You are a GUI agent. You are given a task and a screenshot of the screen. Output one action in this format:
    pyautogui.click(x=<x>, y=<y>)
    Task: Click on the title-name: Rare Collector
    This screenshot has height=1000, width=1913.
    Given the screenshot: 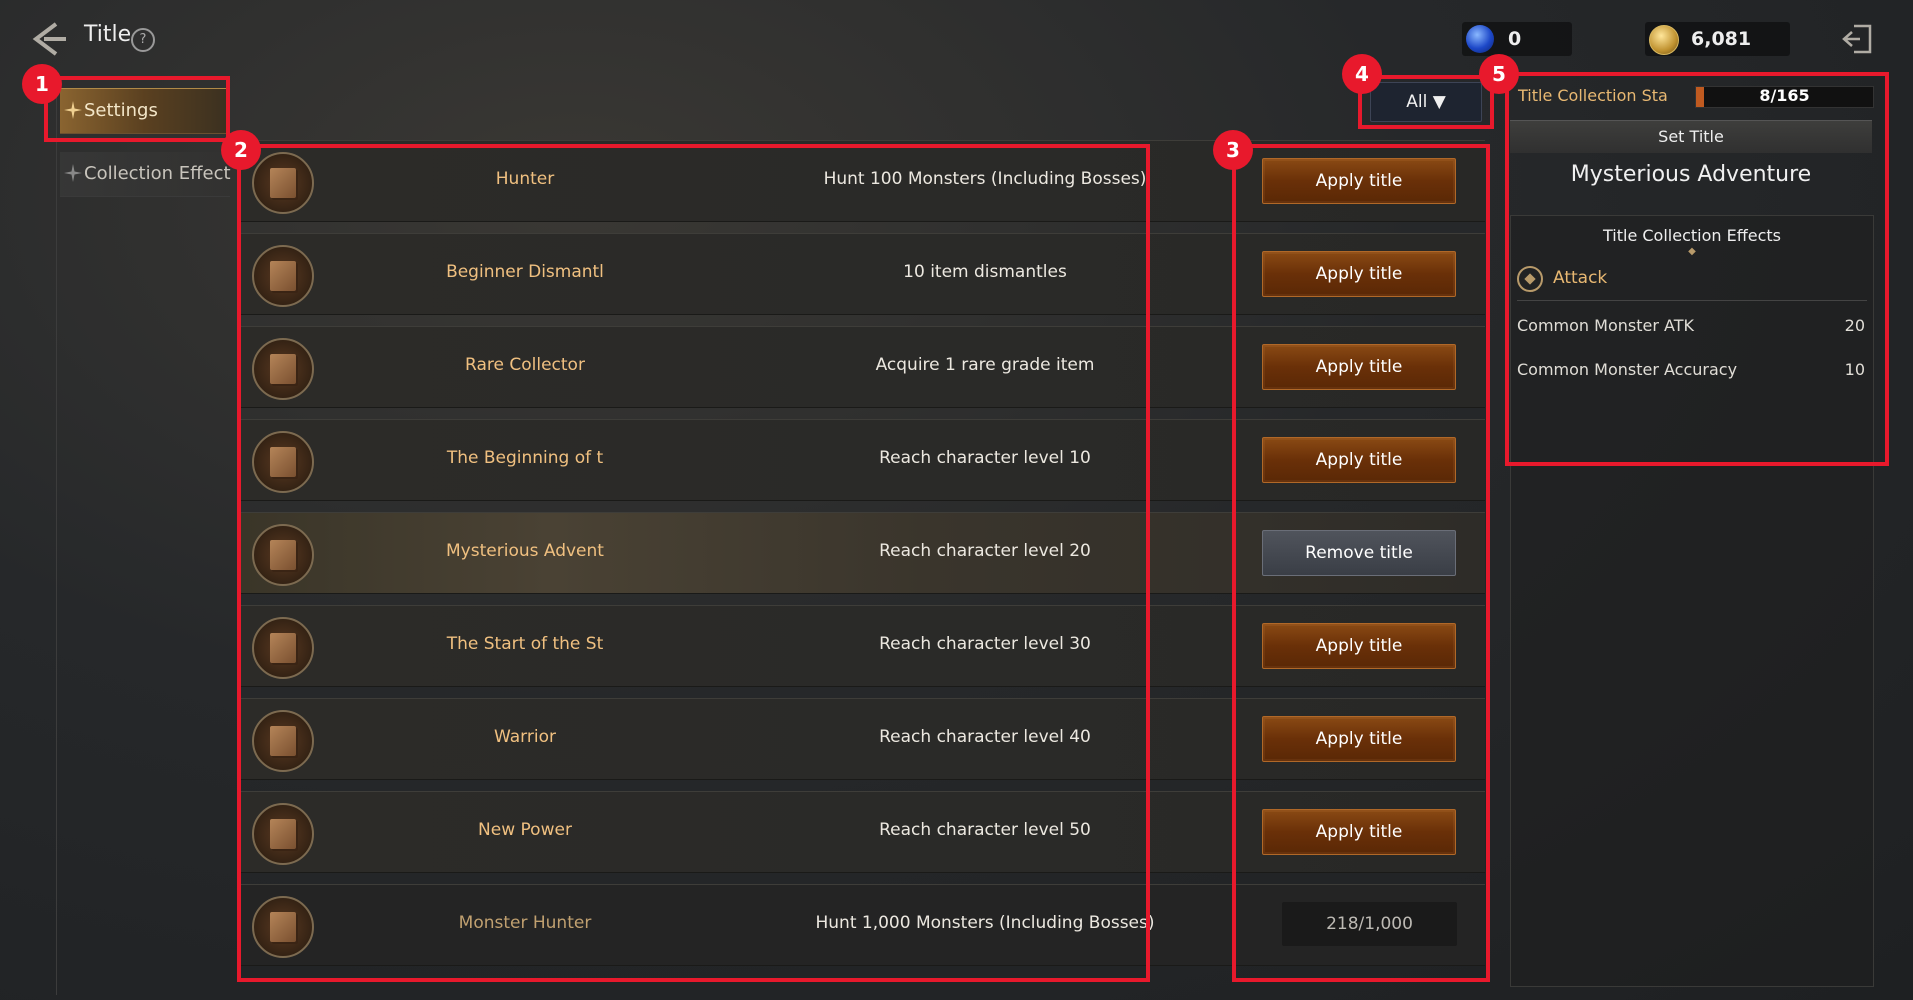 What is the action you would take?
    pyautogui.click(x=525, y=365)
    